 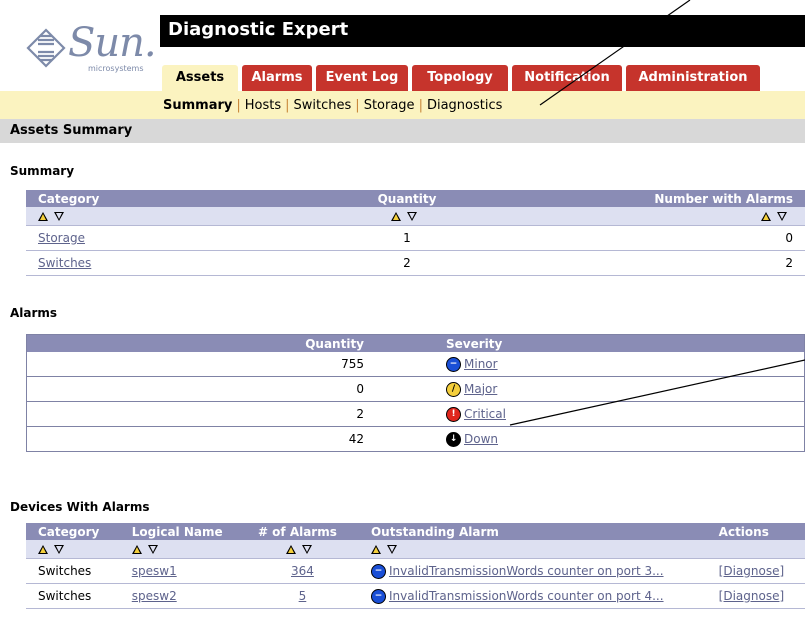 I want to click on subnav-diagnostics: Diagnostics, so click(x=464, y=105).